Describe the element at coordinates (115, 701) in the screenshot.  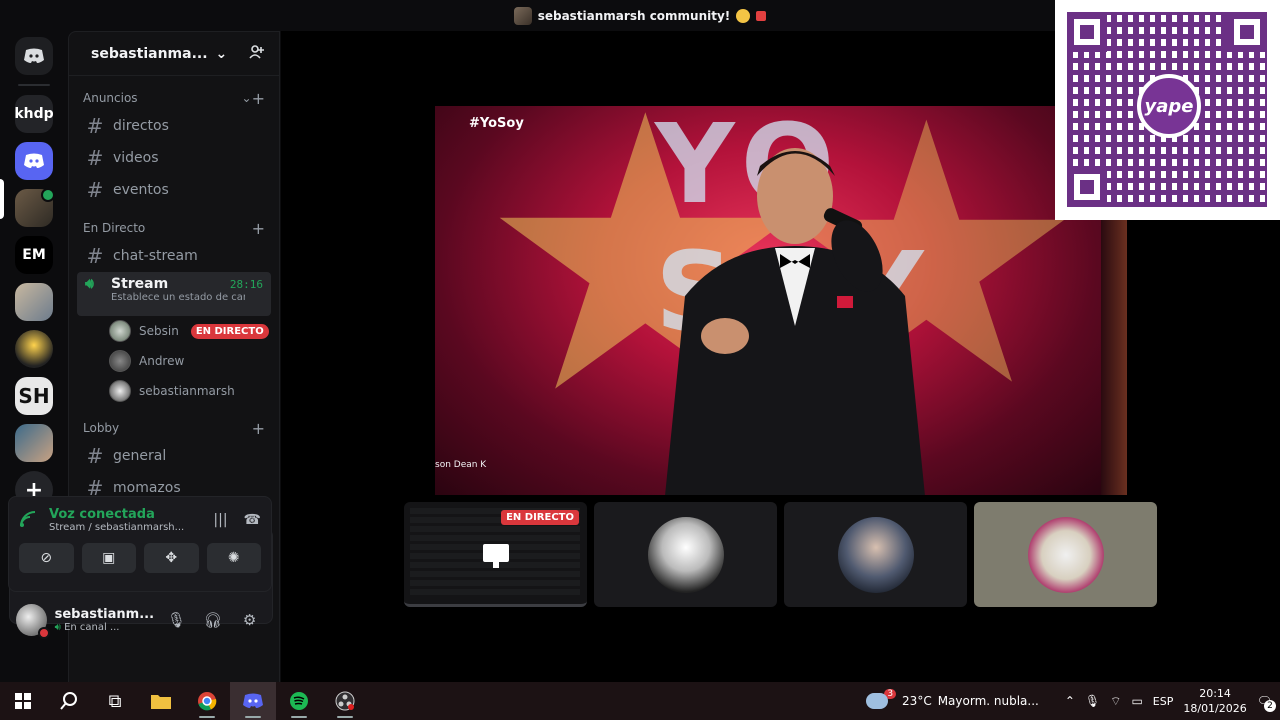
I see `task-view-button: ⧉` at that location.